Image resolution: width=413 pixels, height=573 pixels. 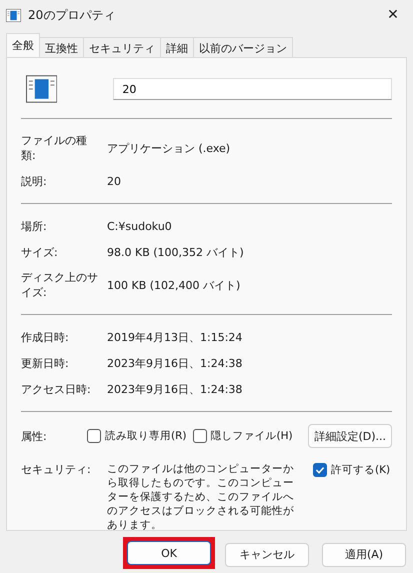 I want to click on app-icon, so click(x=13, y=15).